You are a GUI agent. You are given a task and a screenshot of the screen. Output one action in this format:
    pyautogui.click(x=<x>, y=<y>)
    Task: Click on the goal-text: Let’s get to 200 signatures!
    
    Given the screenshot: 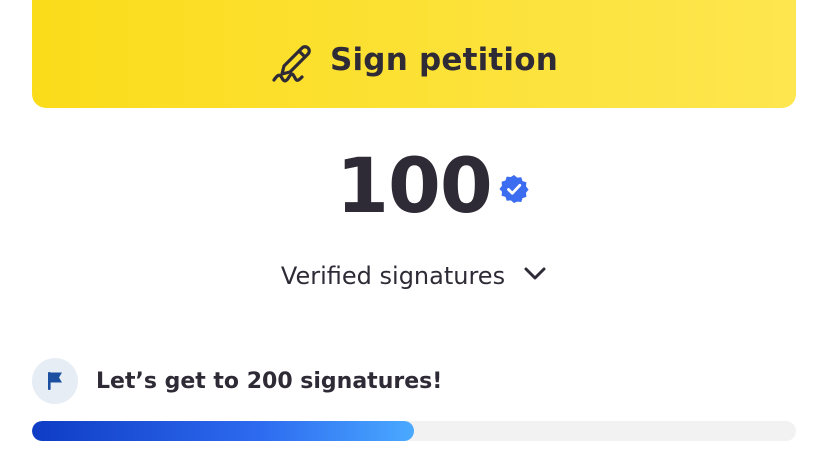 What is the action you would take?
    pyautogui.click(x=269, y=381)
    